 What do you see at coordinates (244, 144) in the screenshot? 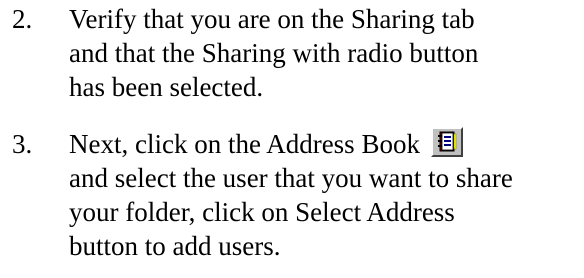
I see `step-3-line-1-text: Next, click on the Address Book` at bounding box center [244, 144].